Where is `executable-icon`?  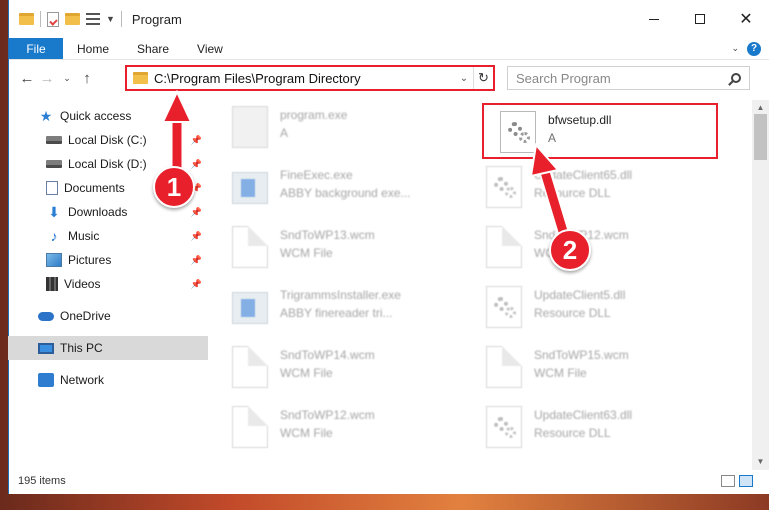
executable-icon is located at coordinates (250, 127).